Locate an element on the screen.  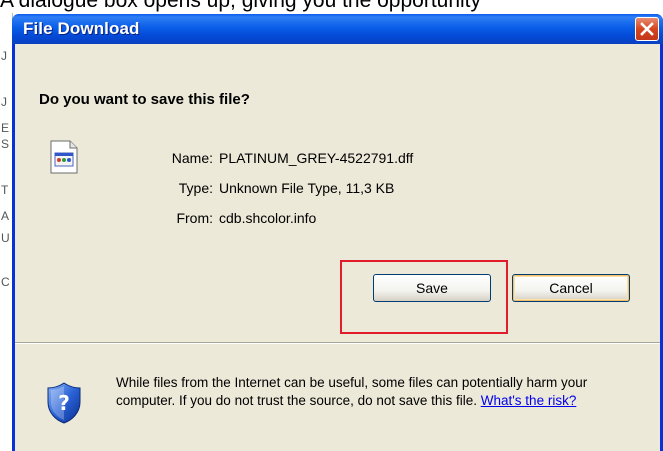
close-icon is located at coordinates (647, 29).